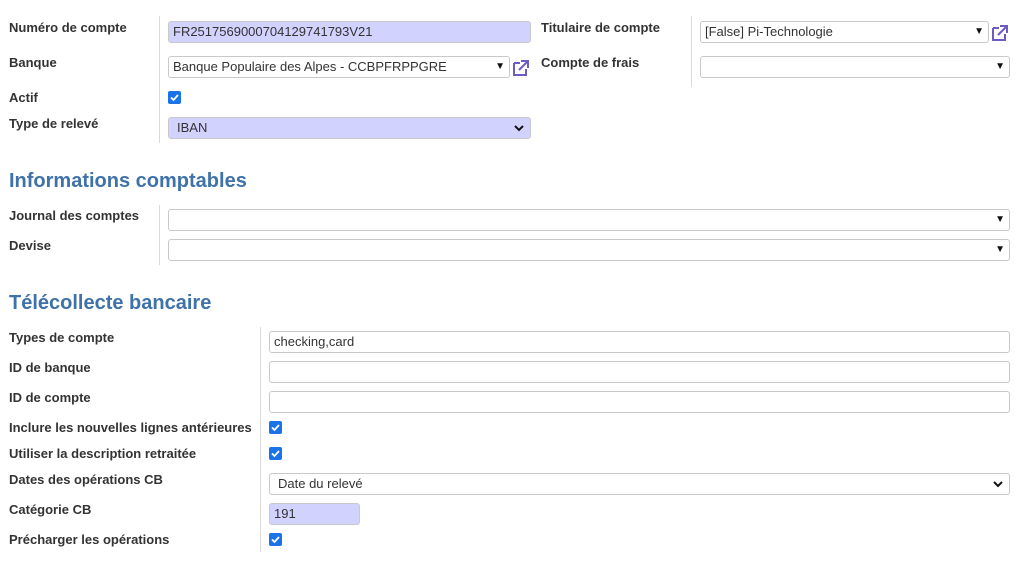 Image resolution: width=1017 pixels, height=561 pixels. What do you see at coordinates (128, 181) in the screenshot?
I see `accounting-heading: Informations comptables` at bounding box center [128, 181].